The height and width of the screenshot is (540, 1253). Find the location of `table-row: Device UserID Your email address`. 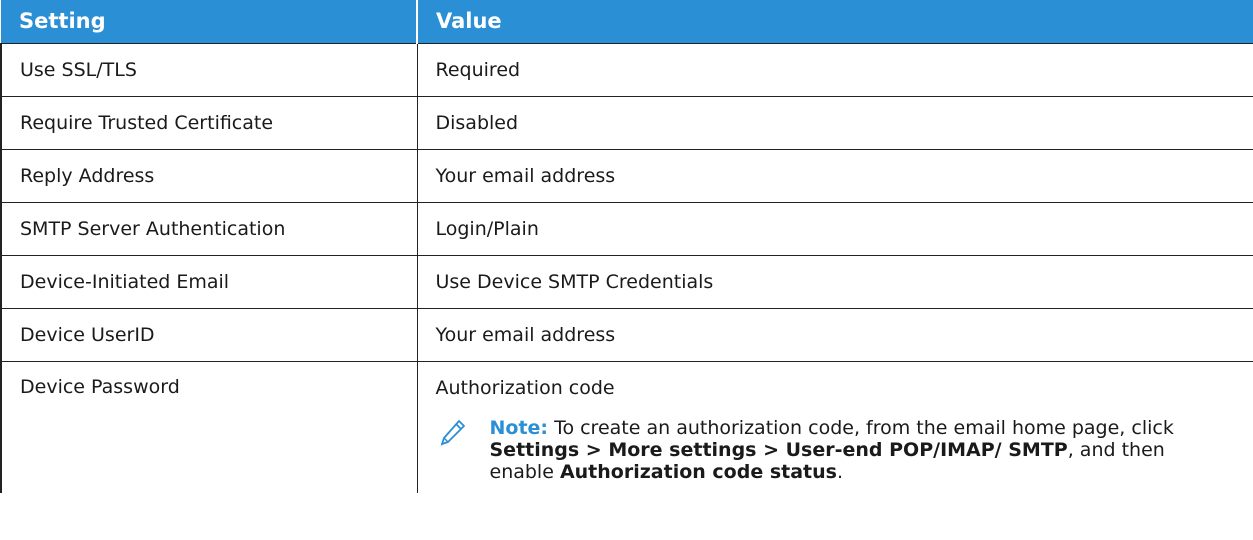

table-row: Device UserID Your email address is located at coordinates (626, 334).